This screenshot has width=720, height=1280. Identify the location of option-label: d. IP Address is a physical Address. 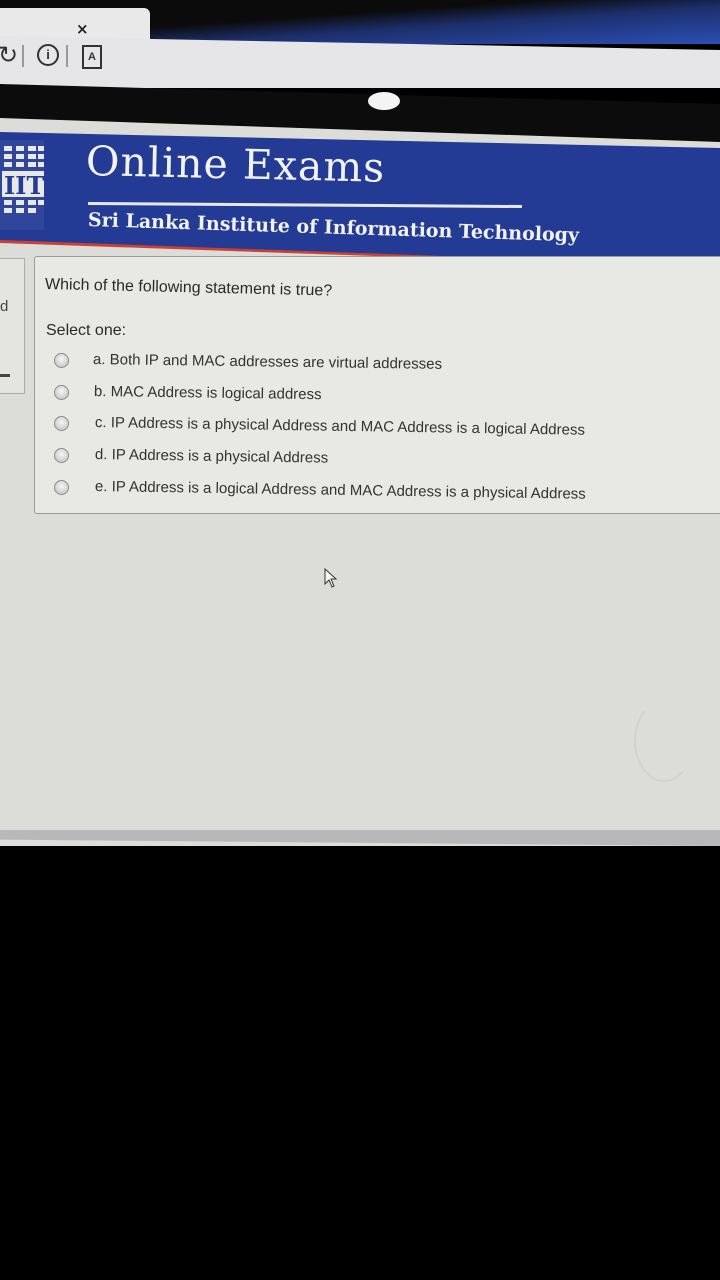
(211, 456).